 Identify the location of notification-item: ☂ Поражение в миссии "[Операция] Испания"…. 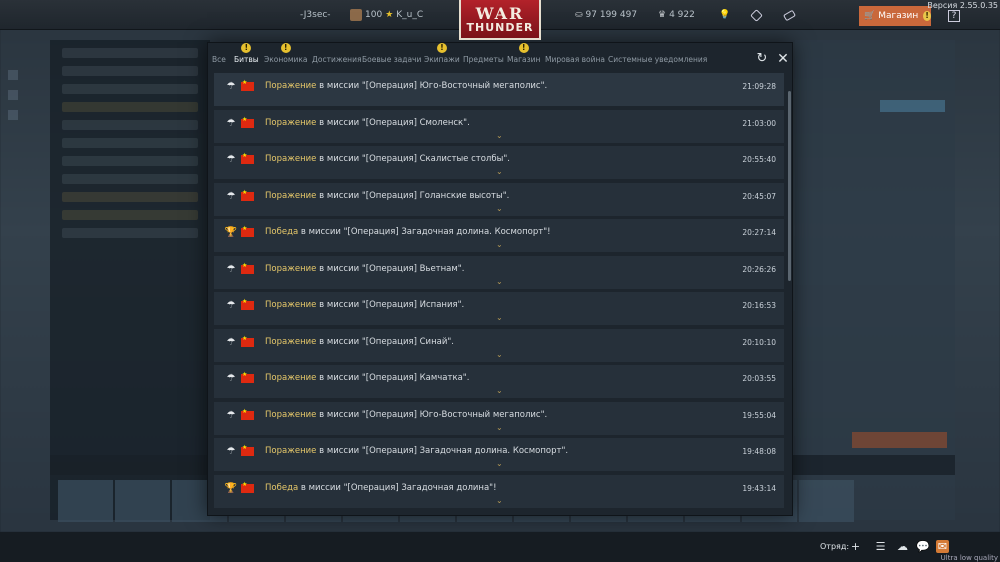
(499, 308).